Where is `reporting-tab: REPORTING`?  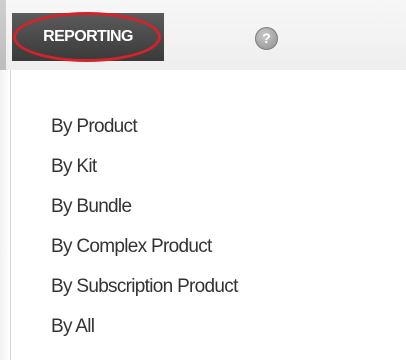 reporting-tab: REPORTING is located at coordinates (88, 37).